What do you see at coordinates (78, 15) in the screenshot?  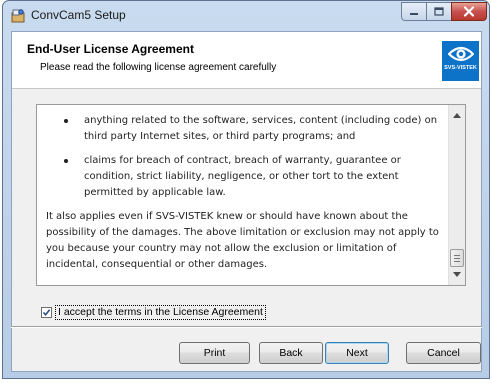 I see `window-title: ConvCam5 Setup` at bounding box center [78, 15].